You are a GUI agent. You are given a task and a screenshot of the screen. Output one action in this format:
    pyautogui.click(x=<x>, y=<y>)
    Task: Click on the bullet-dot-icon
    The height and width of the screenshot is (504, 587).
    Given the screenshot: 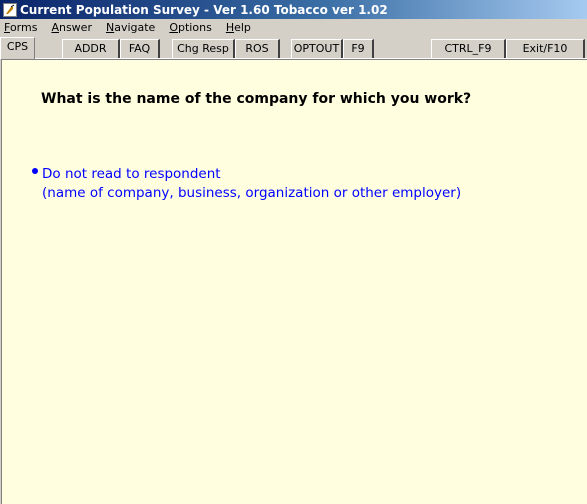 What is the action you would take?
    pyautogui.click(x=35, y=171)
    